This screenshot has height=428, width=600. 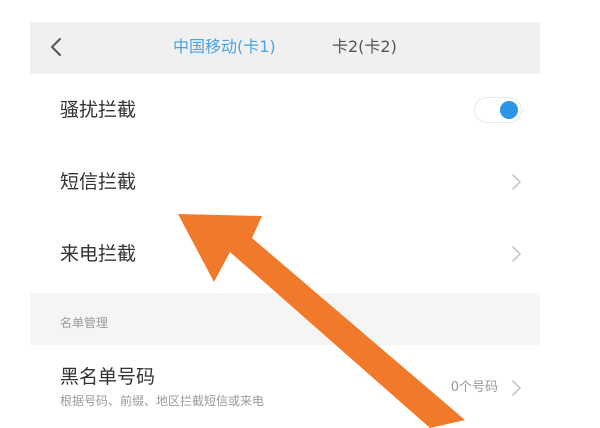 I want to click on header-bar: 中国移动(卡1) 卡2(卡2), so click(x=285, y=48).